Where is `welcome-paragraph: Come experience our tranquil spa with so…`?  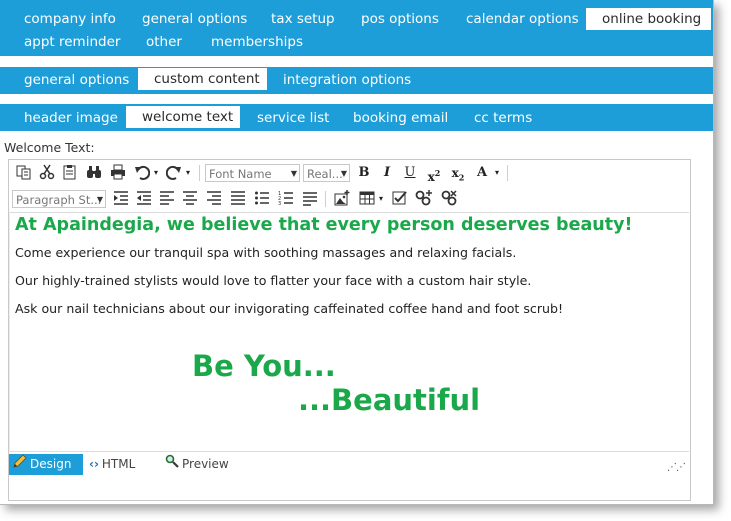 welcome-paragraph: Come experience our tranquil spa with so… is located at coordinates (266, 252).